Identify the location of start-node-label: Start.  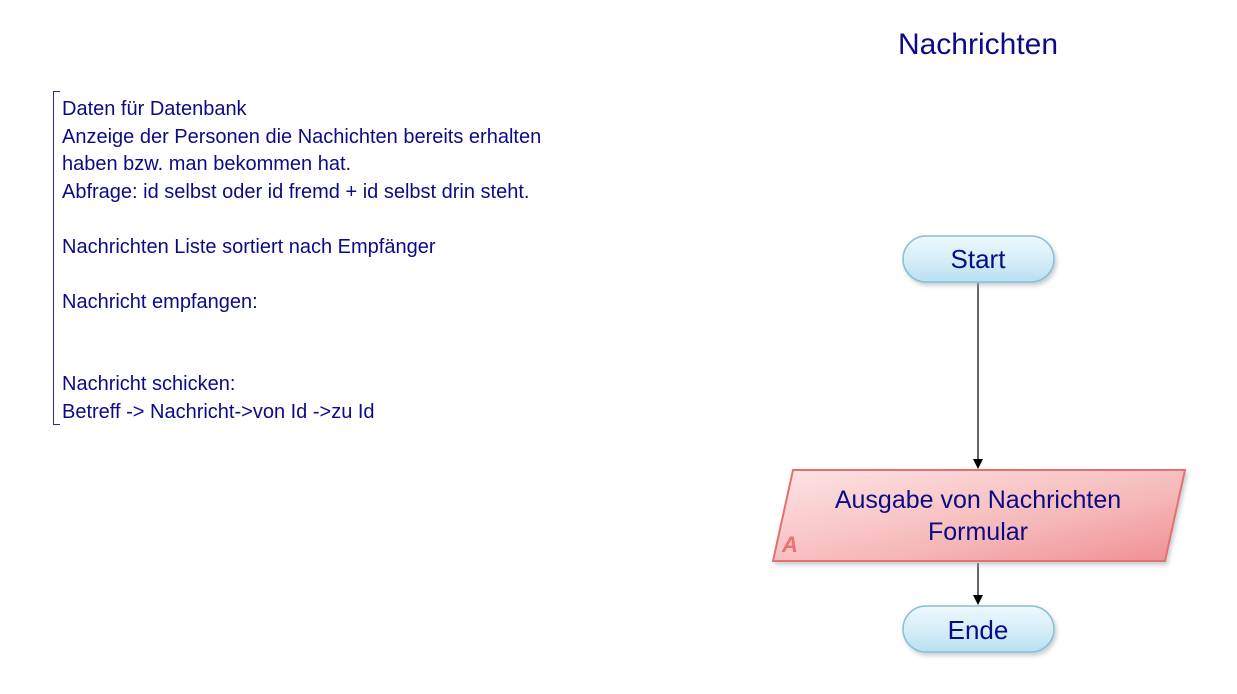
(979, 259).